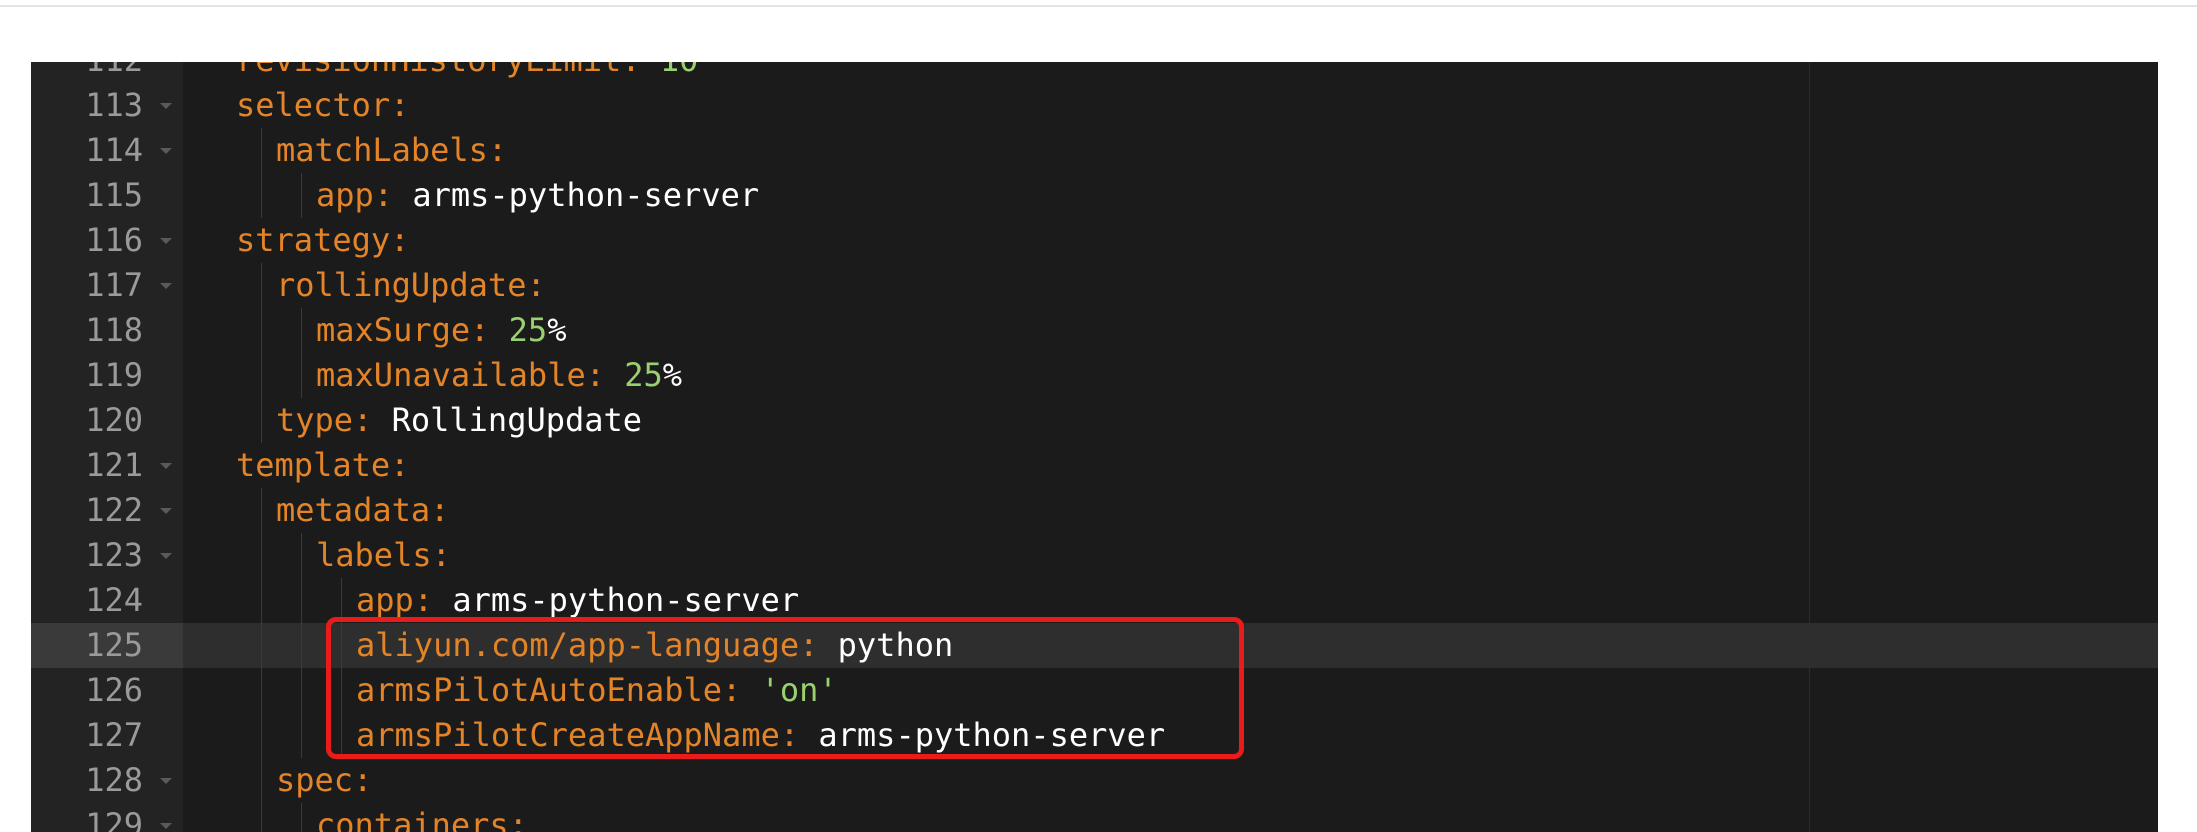 The image size is (2197, 832). Describe the element at coordinates (107, 150) in the screenshot. I see `line-number: 114` at that location.